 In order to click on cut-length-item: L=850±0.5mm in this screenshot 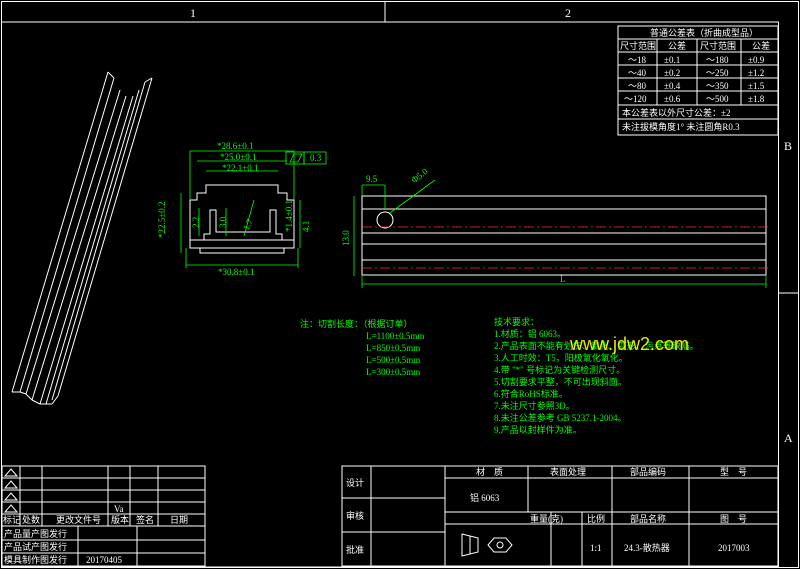, I will do `click(393, 348)`.